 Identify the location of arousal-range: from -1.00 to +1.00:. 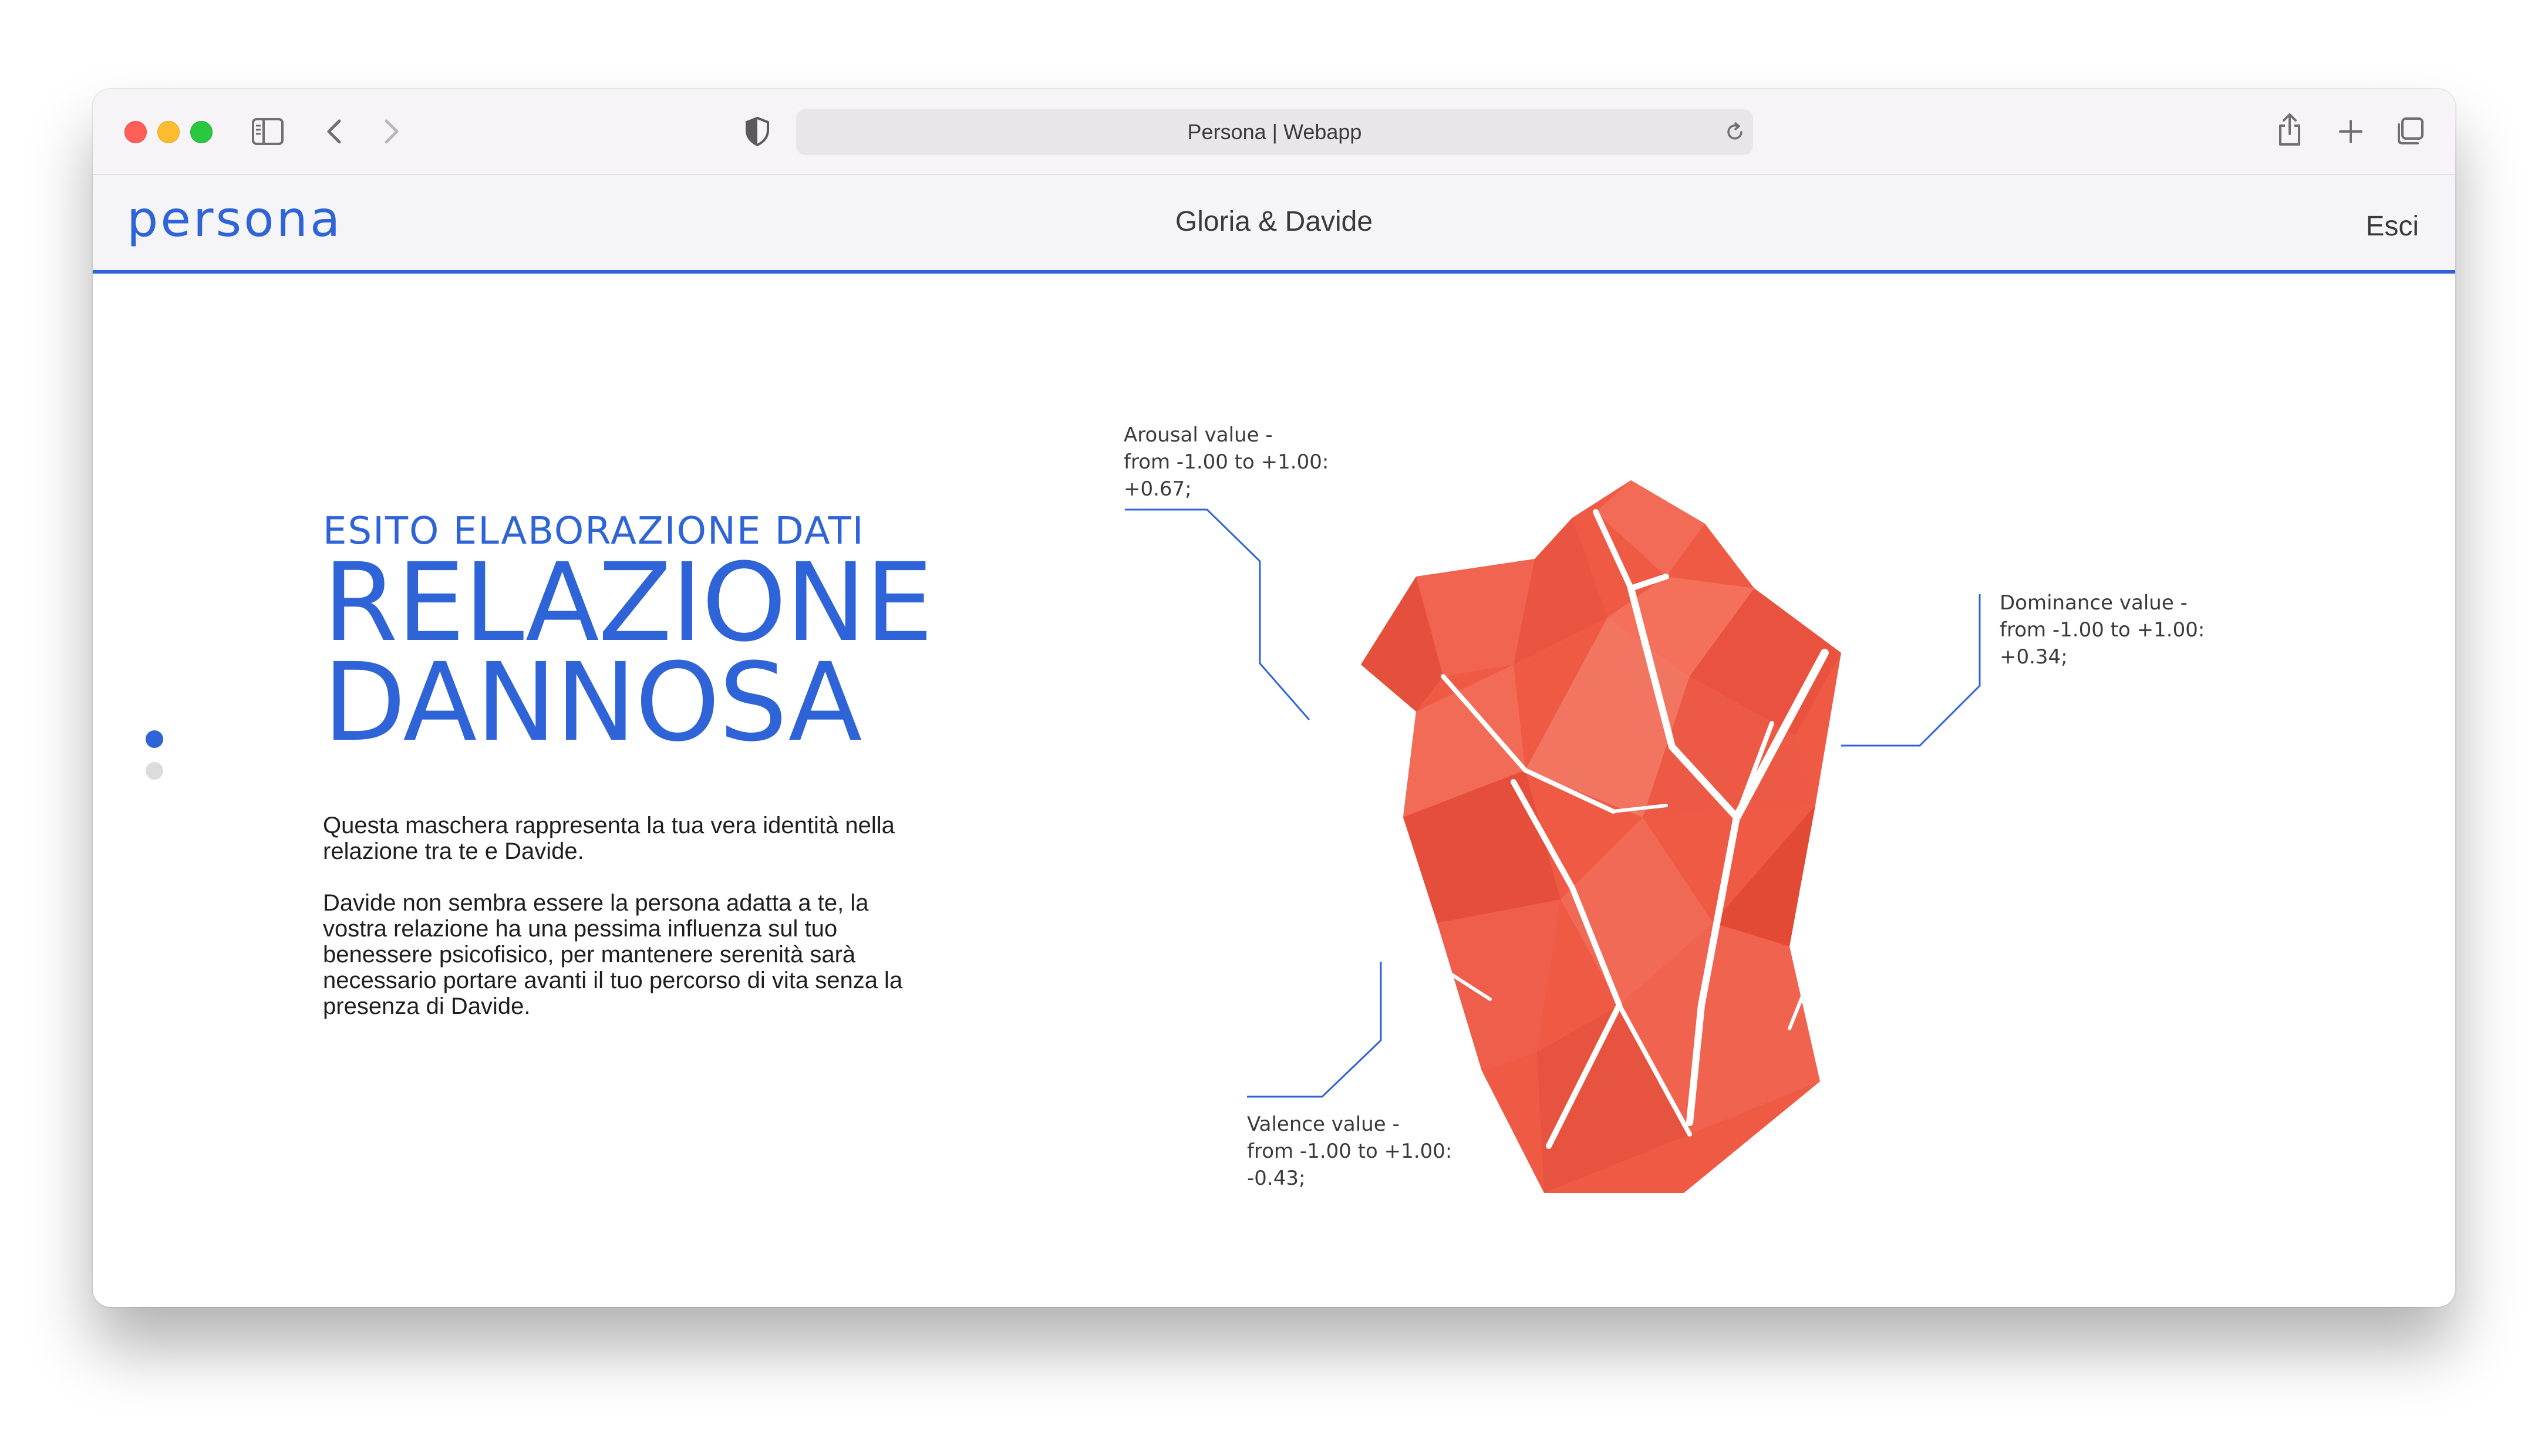
(1226, 462).